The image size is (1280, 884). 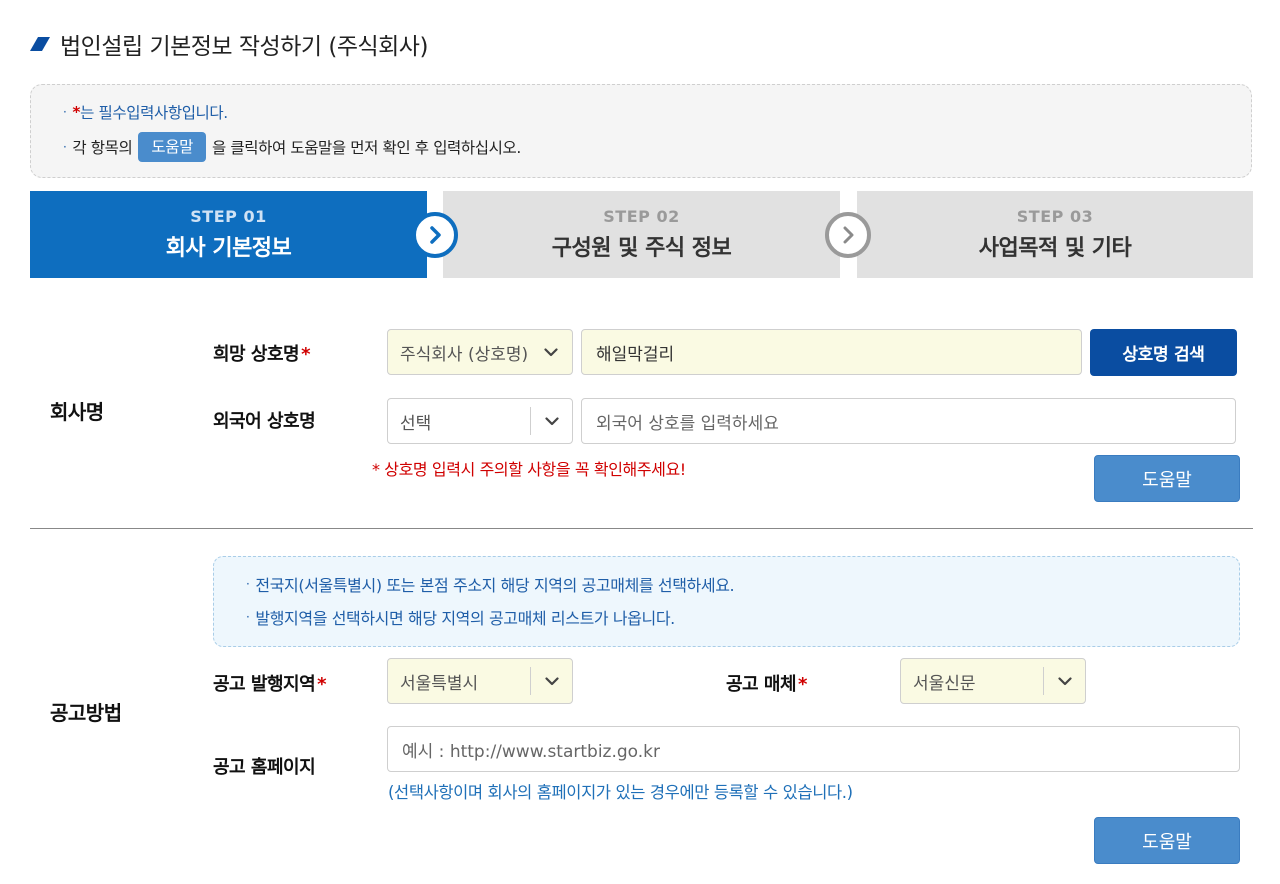 I want to click on step-1-number: STEP 01, so click(x=228, y=216).